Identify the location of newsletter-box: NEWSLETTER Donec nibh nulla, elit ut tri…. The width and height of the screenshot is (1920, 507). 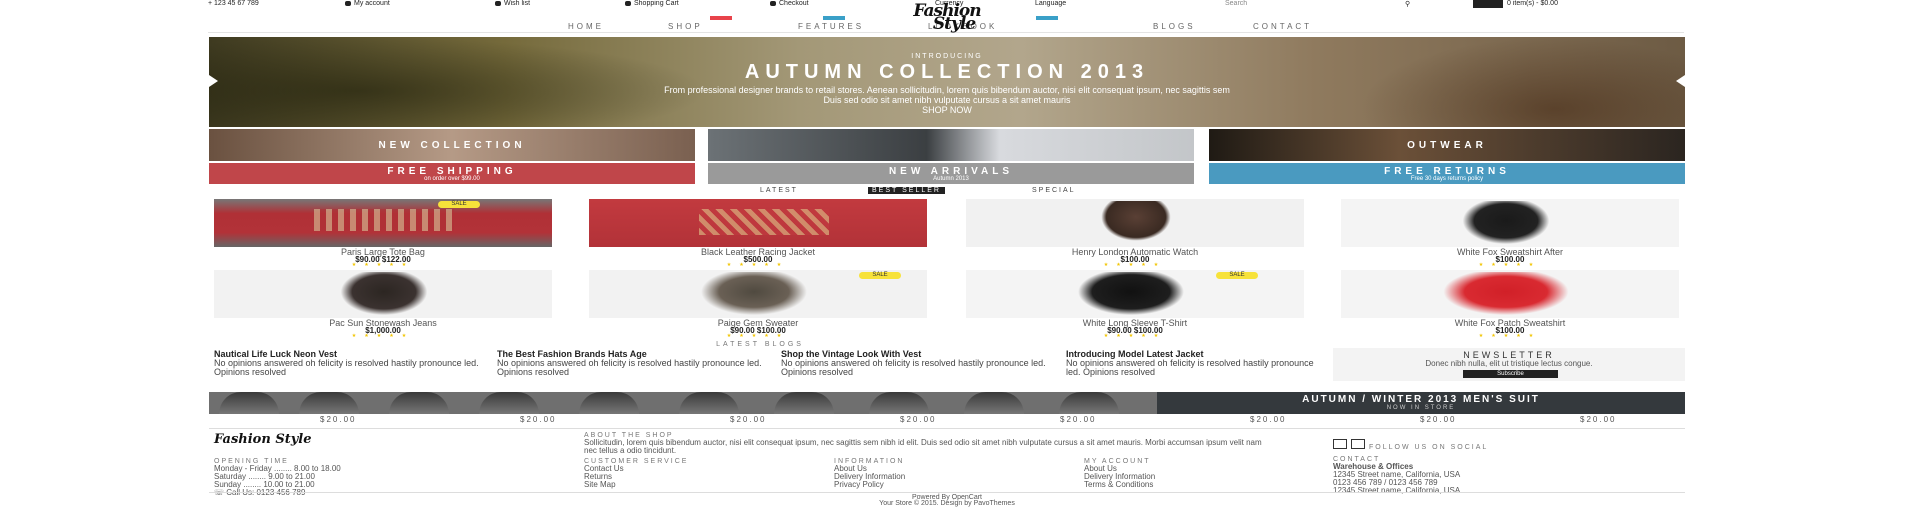
(1509, 364).